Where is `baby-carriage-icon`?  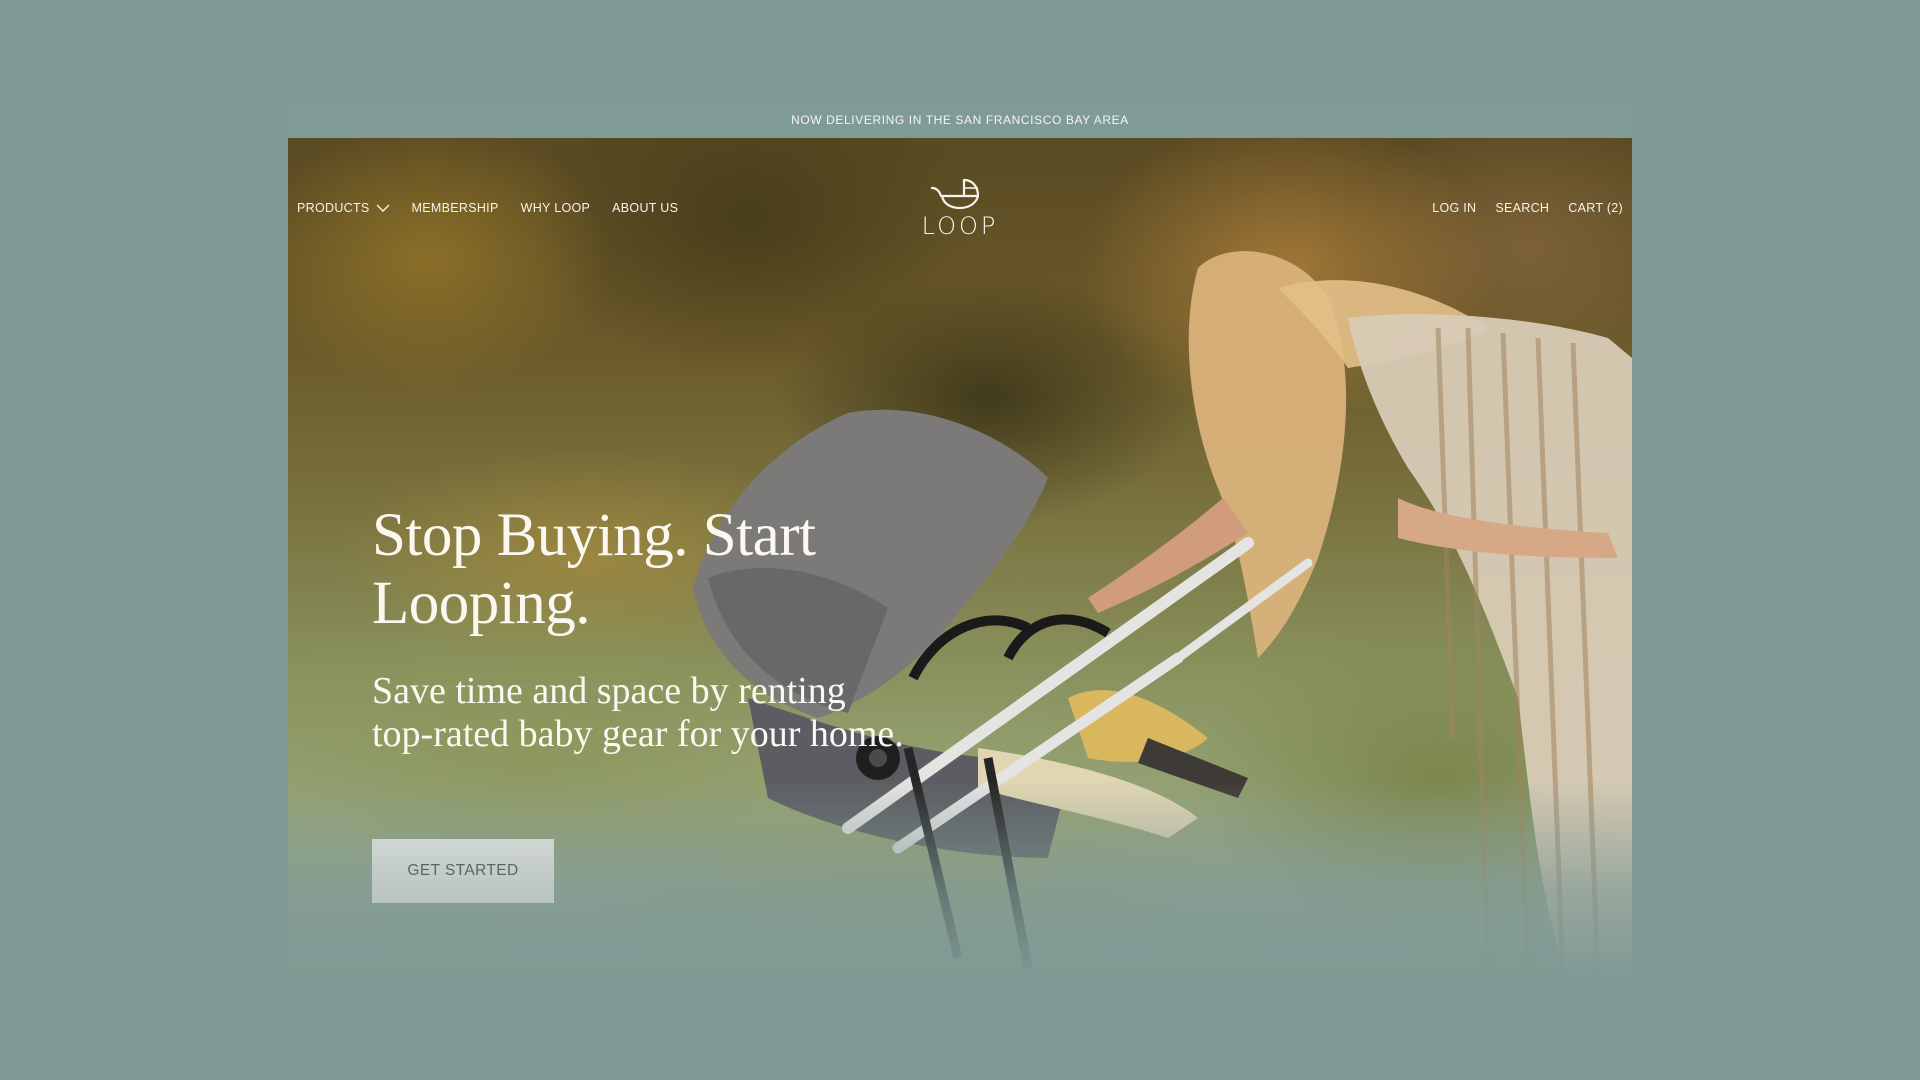 baby-carriage-icon is located at coordinates (955, 194).